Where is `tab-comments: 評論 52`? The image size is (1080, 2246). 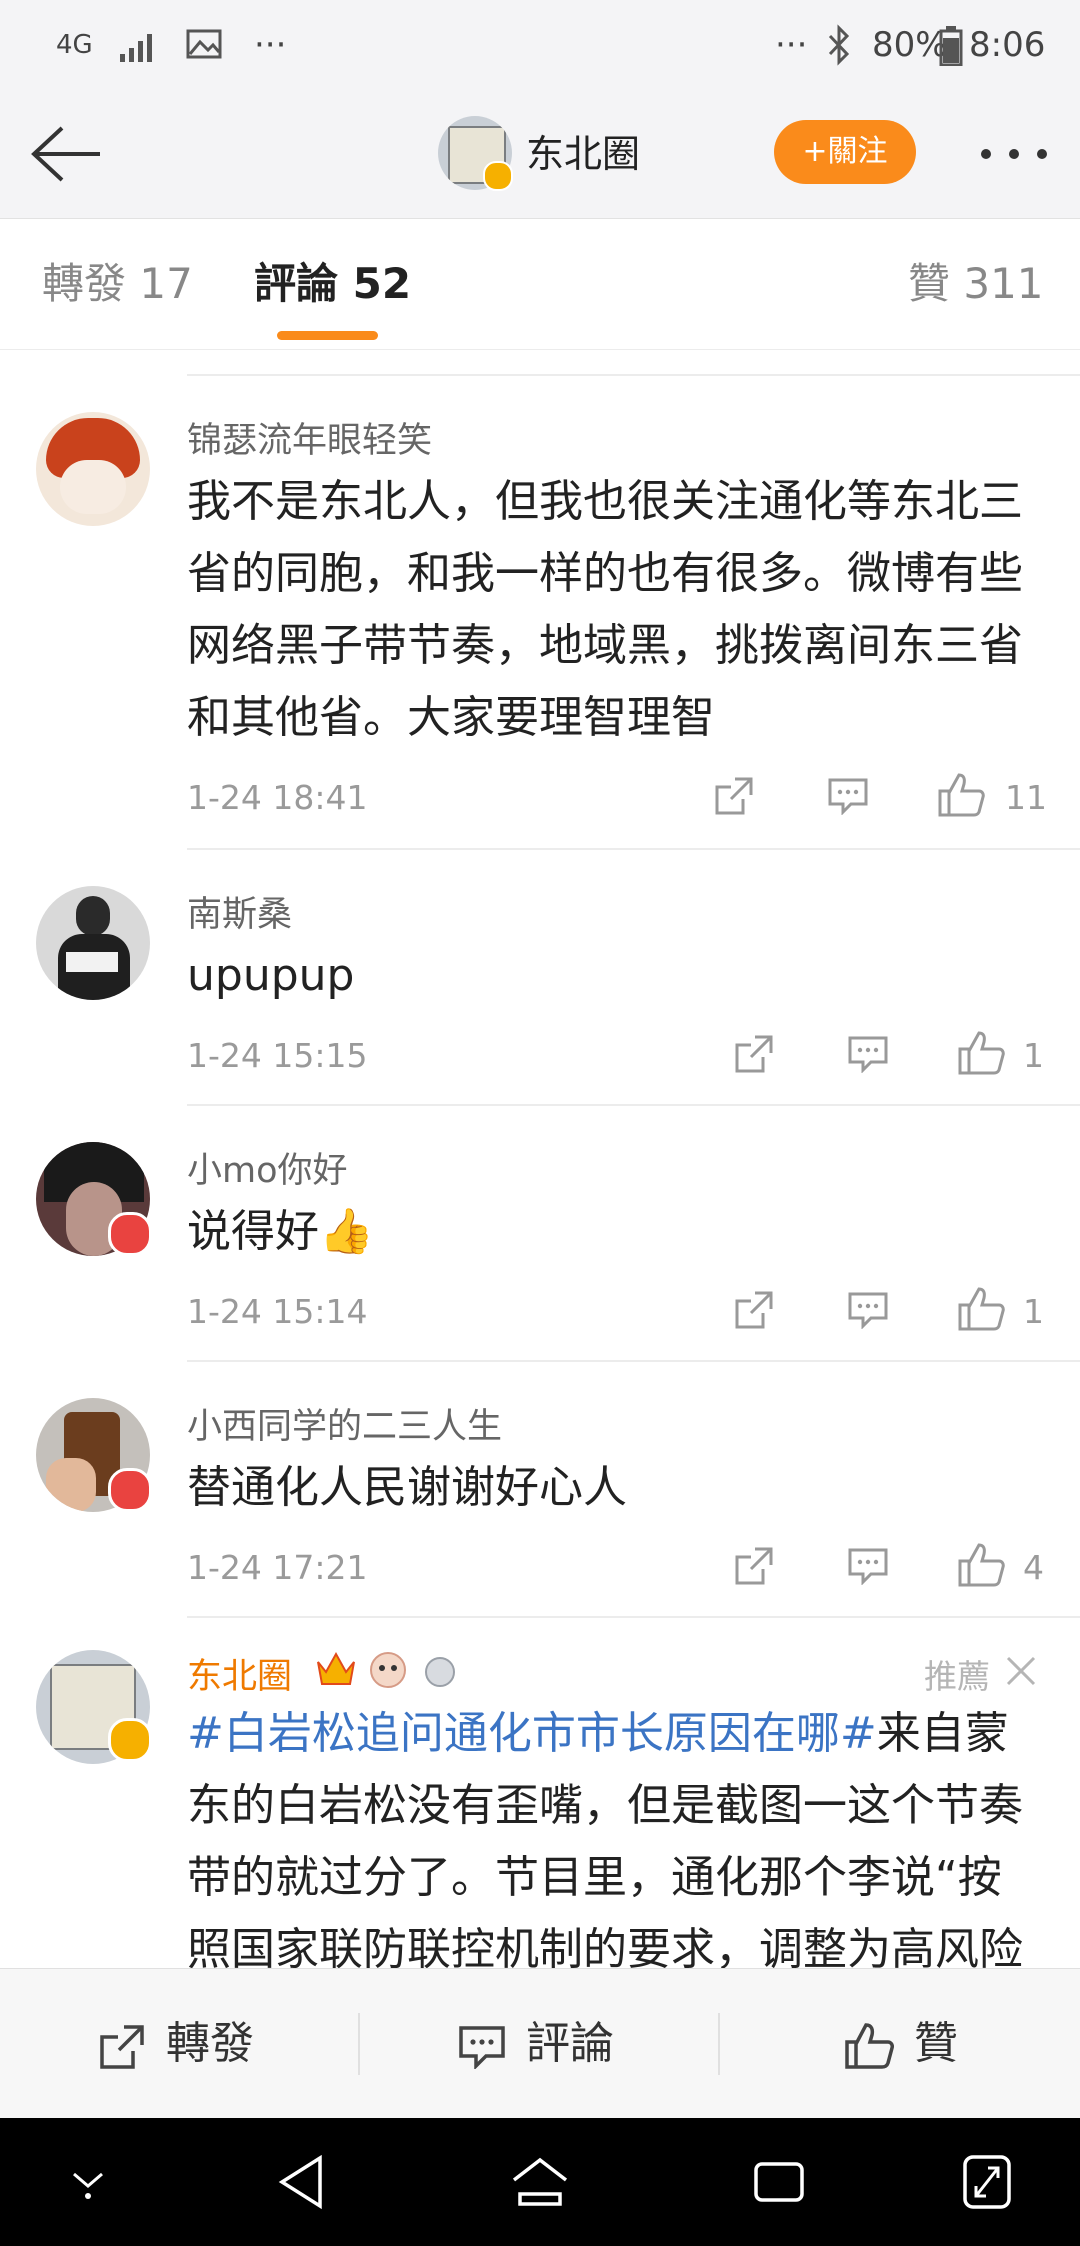
tab-comments: 評論 52 is located at coordinates (332, 284).